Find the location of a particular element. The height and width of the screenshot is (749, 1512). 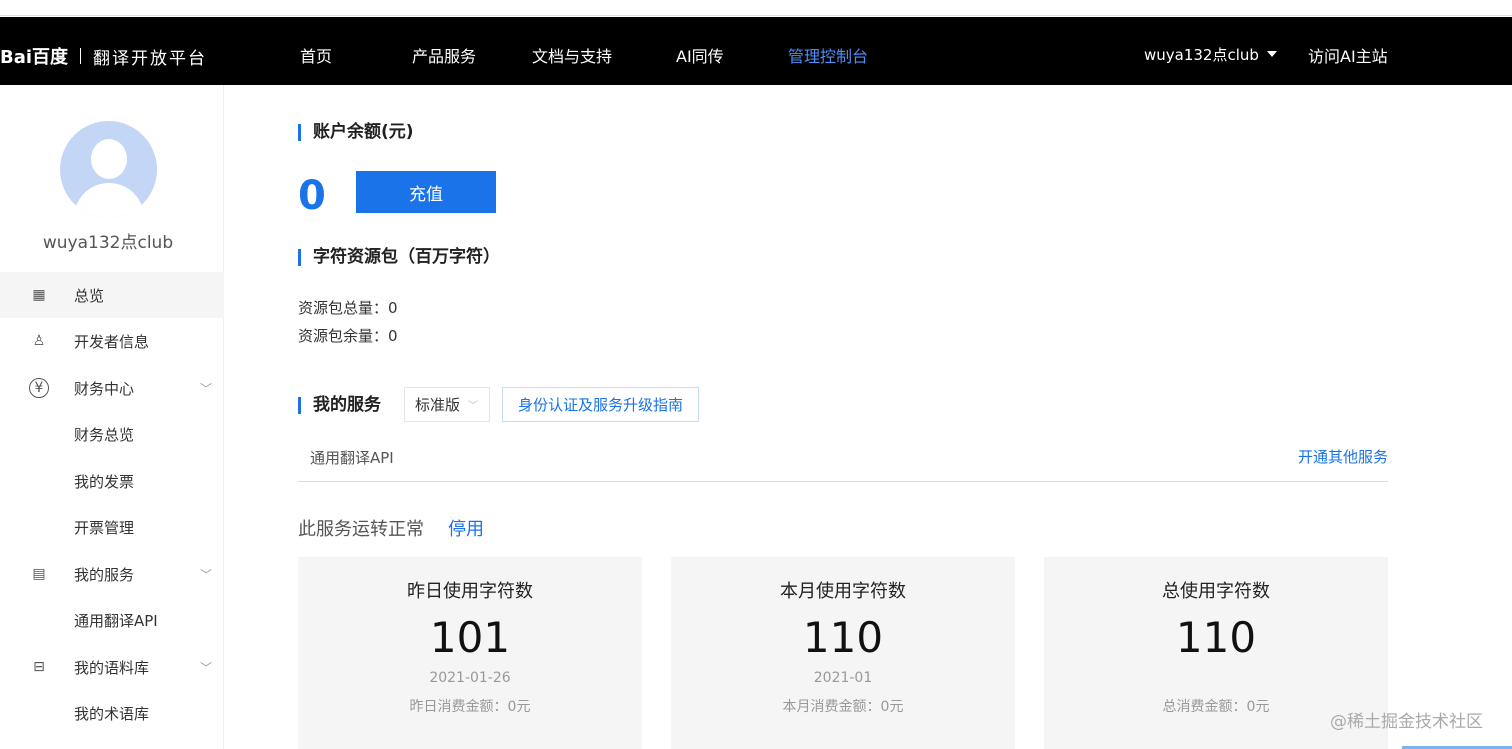

card-title: 总使用字符数 is located at coordinates (1216, 591).